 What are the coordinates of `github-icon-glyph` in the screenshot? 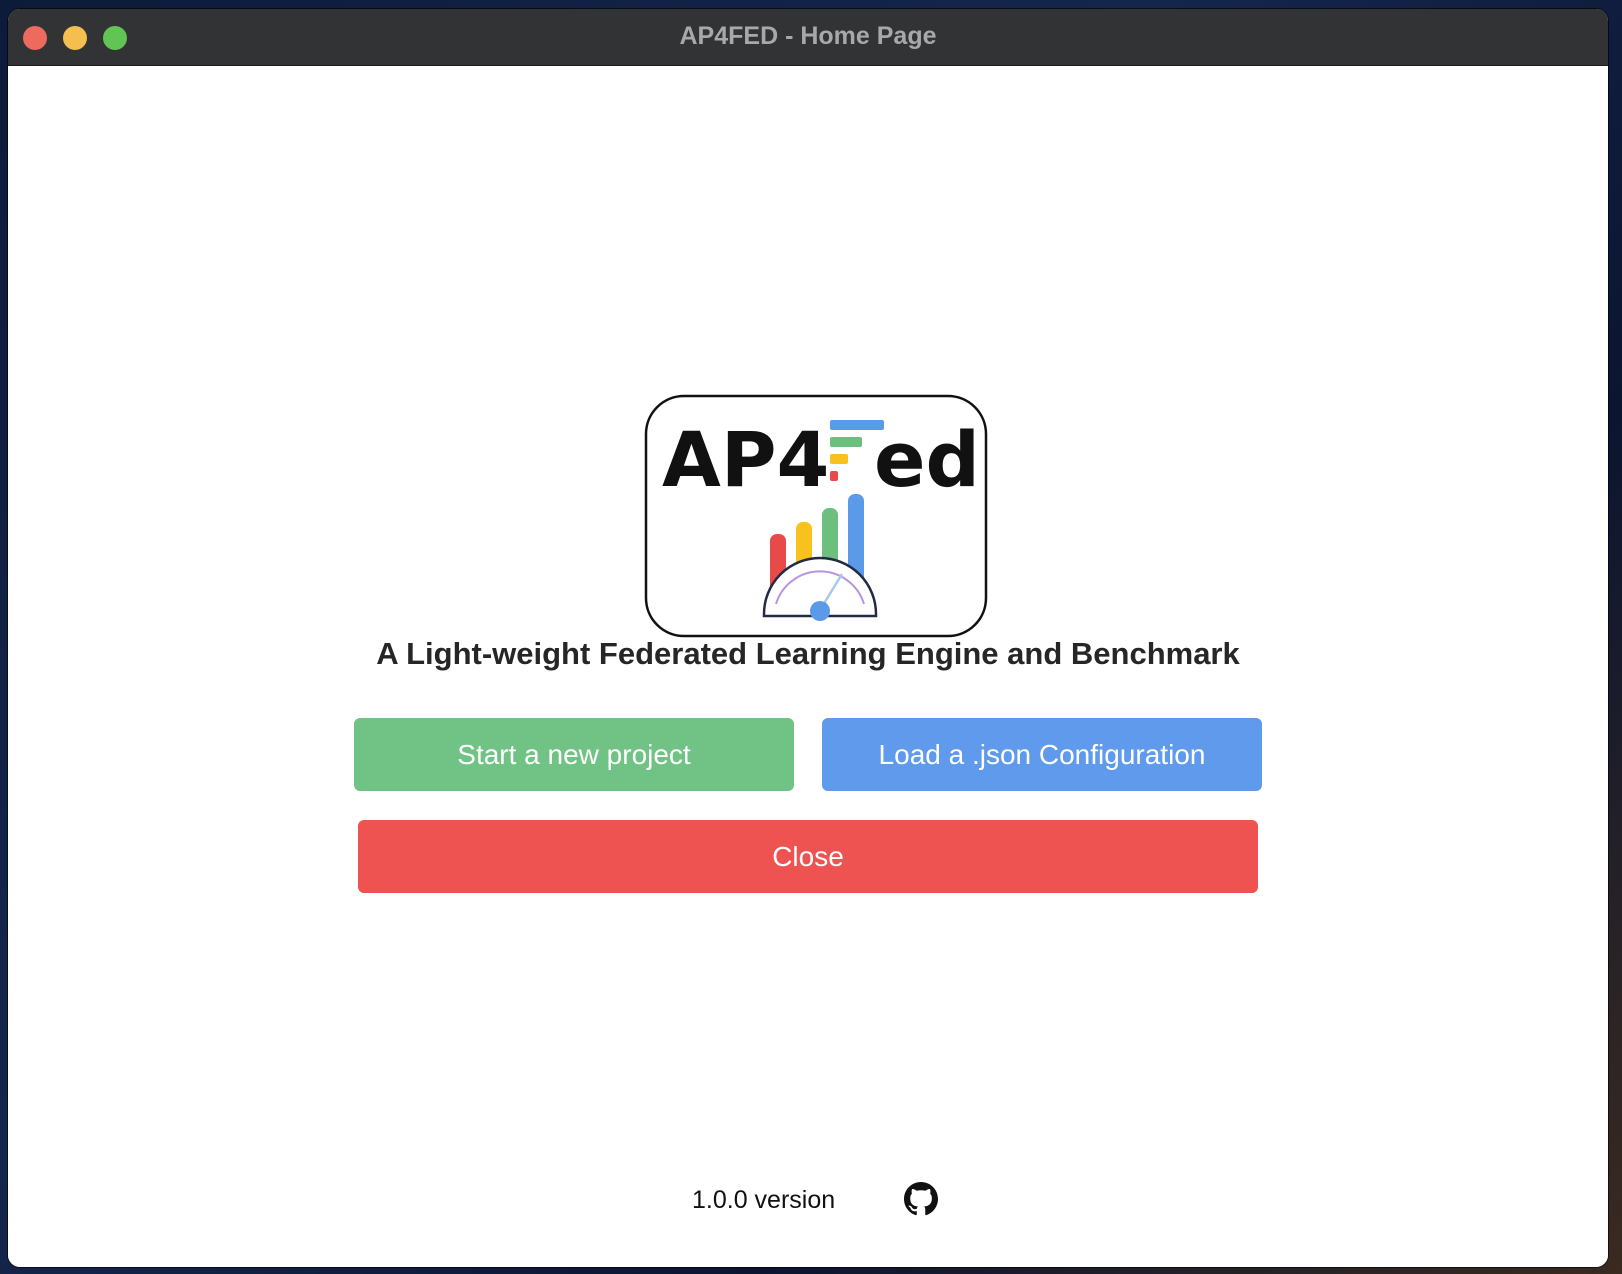 It's located at (921, 1199).